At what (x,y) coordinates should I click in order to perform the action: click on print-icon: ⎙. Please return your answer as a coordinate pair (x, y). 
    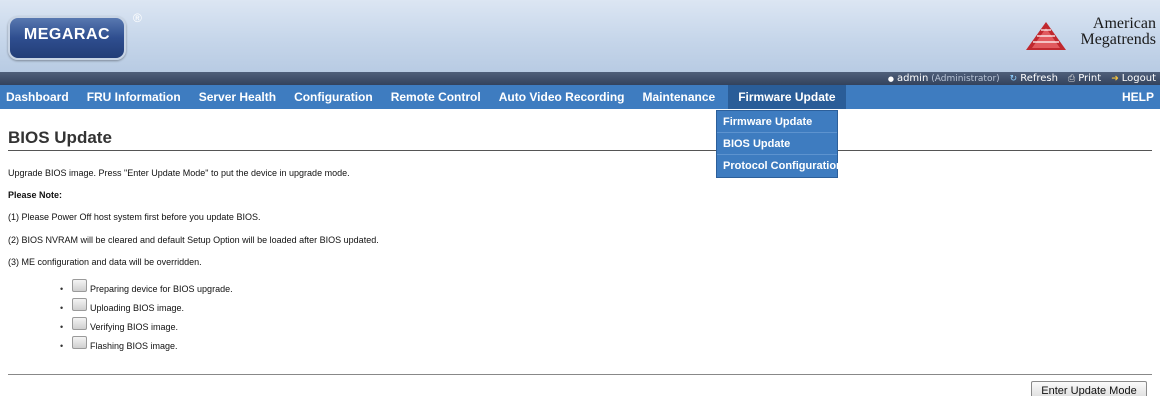
    Looking at the image, I should click on (1071, 78).